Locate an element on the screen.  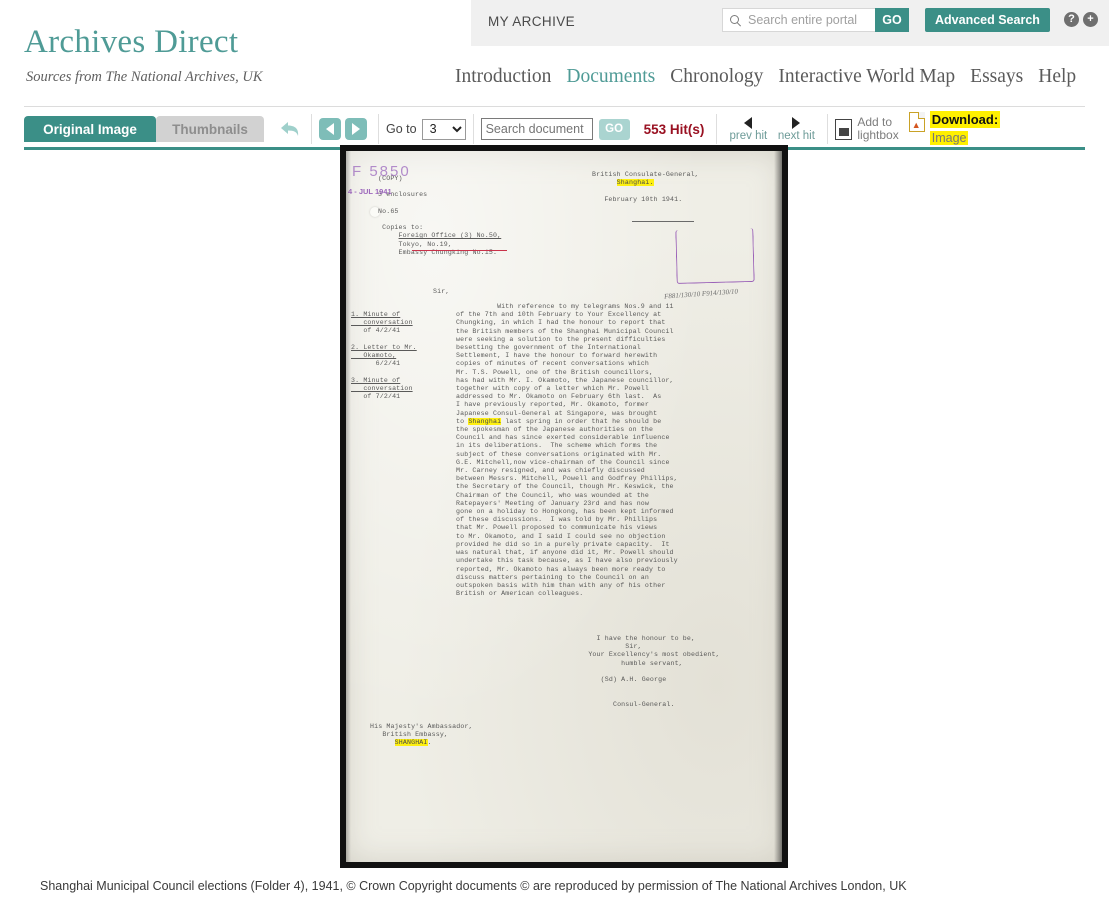
address-city-suffix: . is located at coordinates (429, 743).